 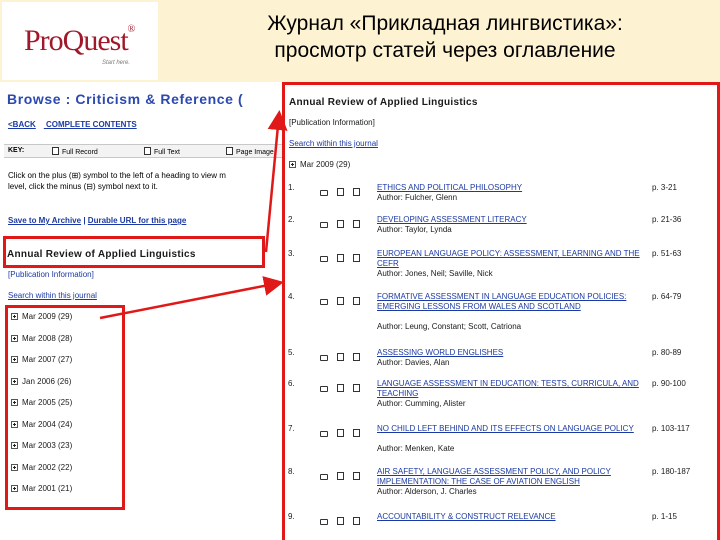 I want to click on article-number: 2., so click(x=291, y=219).